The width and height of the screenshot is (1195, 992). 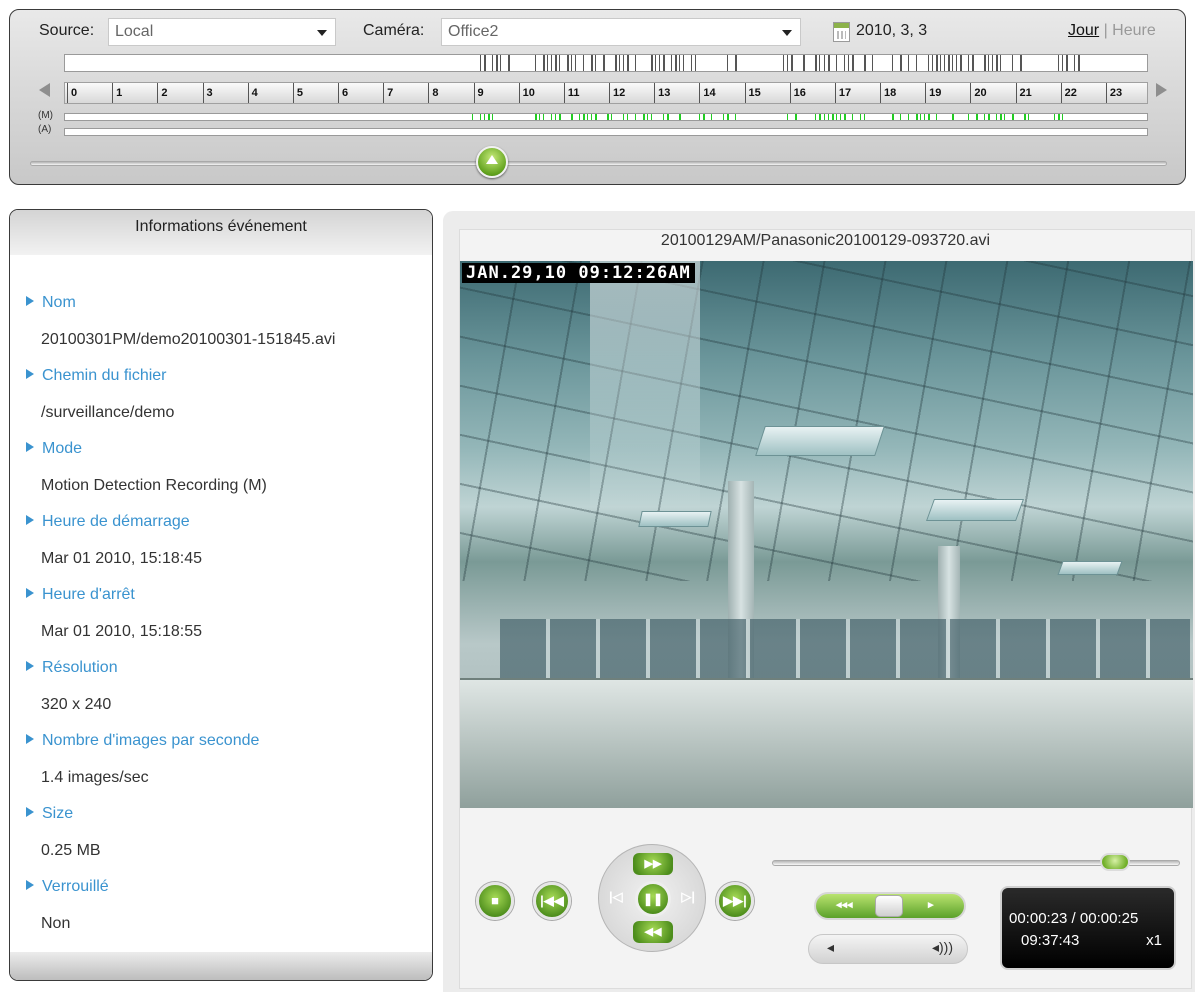 I want to click on ceiling-lamp, so click(x=675, y=519).